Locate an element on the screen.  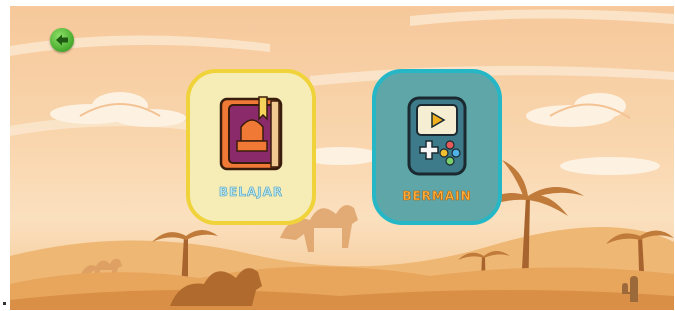
learn-label: BELAJAR is located at coordinates (251, 192).